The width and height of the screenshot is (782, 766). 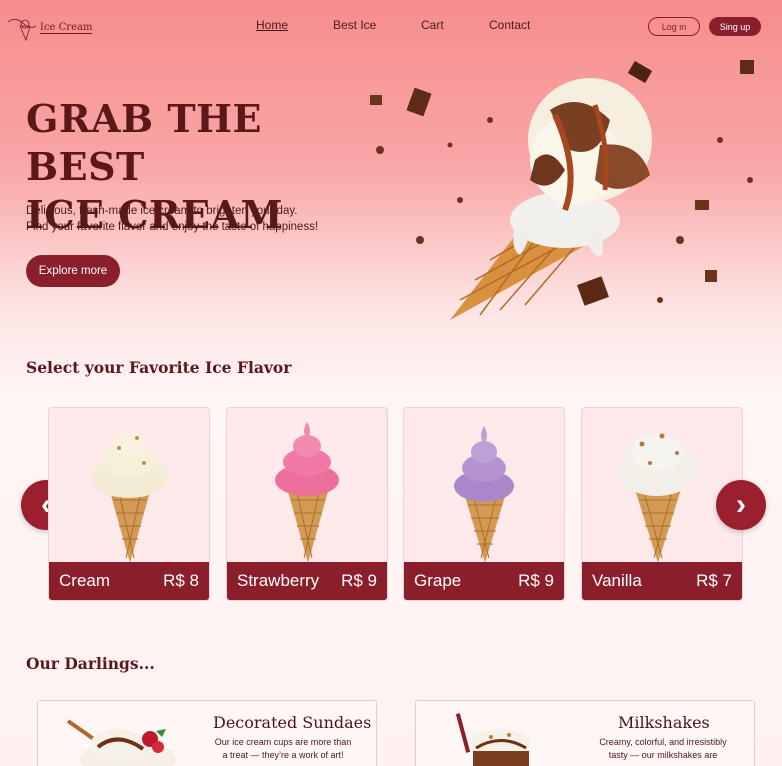 I want to click on signup-button: Sing up, so click(x=735, y=26).